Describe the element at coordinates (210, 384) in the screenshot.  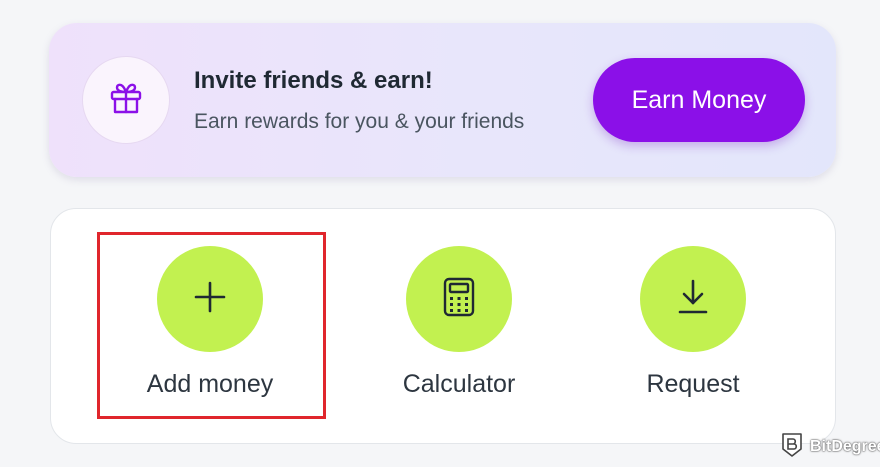
I see `add-money-label: Add money` at that location.